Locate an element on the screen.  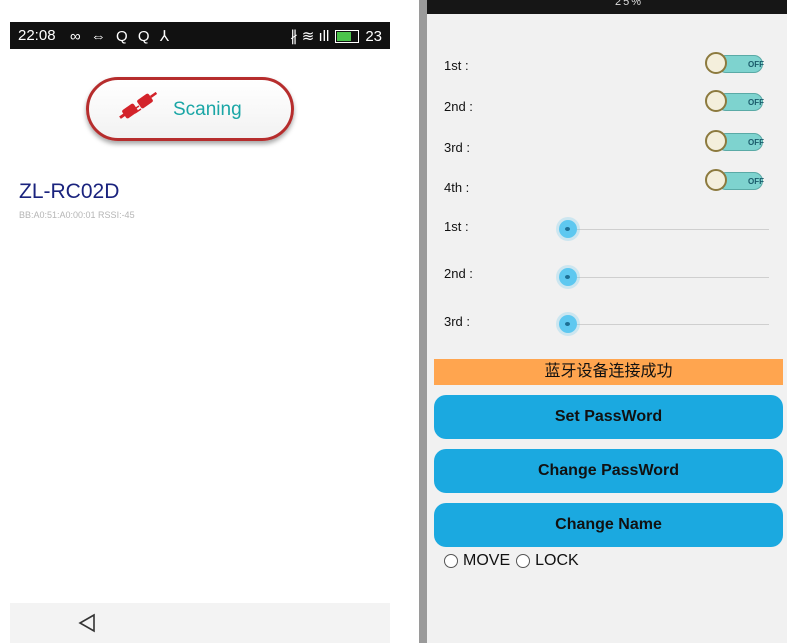
scan-button: Scaning is located at coordinates (190, 109).